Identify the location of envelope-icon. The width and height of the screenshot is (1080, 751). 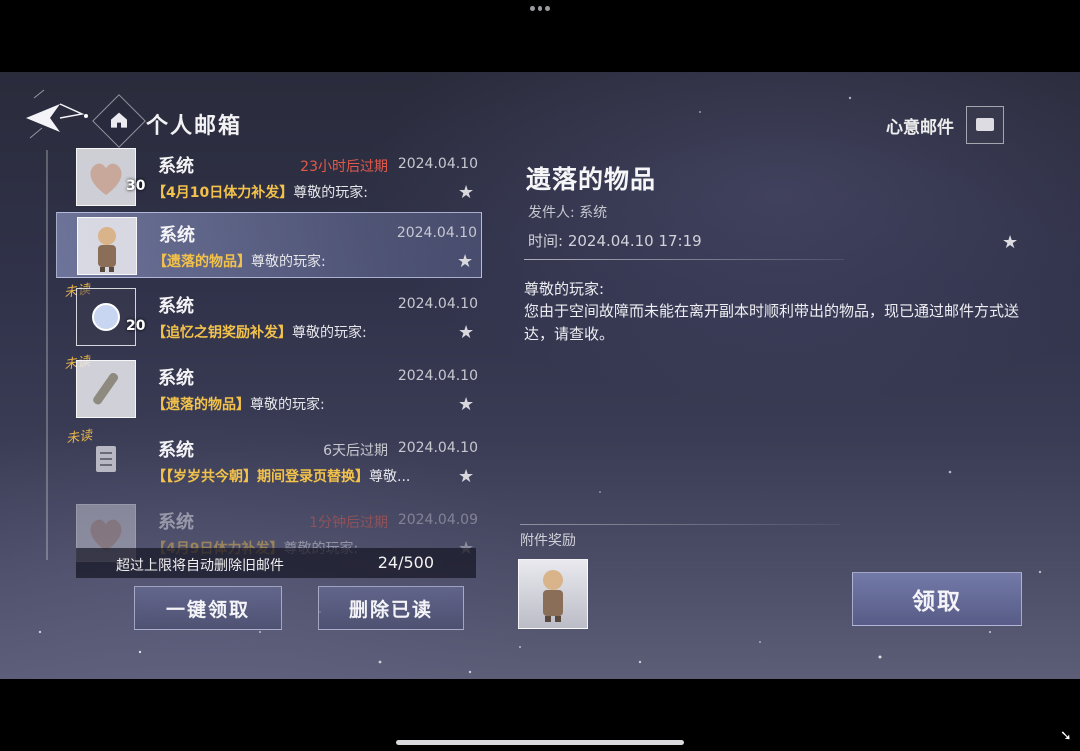
(985, 125).